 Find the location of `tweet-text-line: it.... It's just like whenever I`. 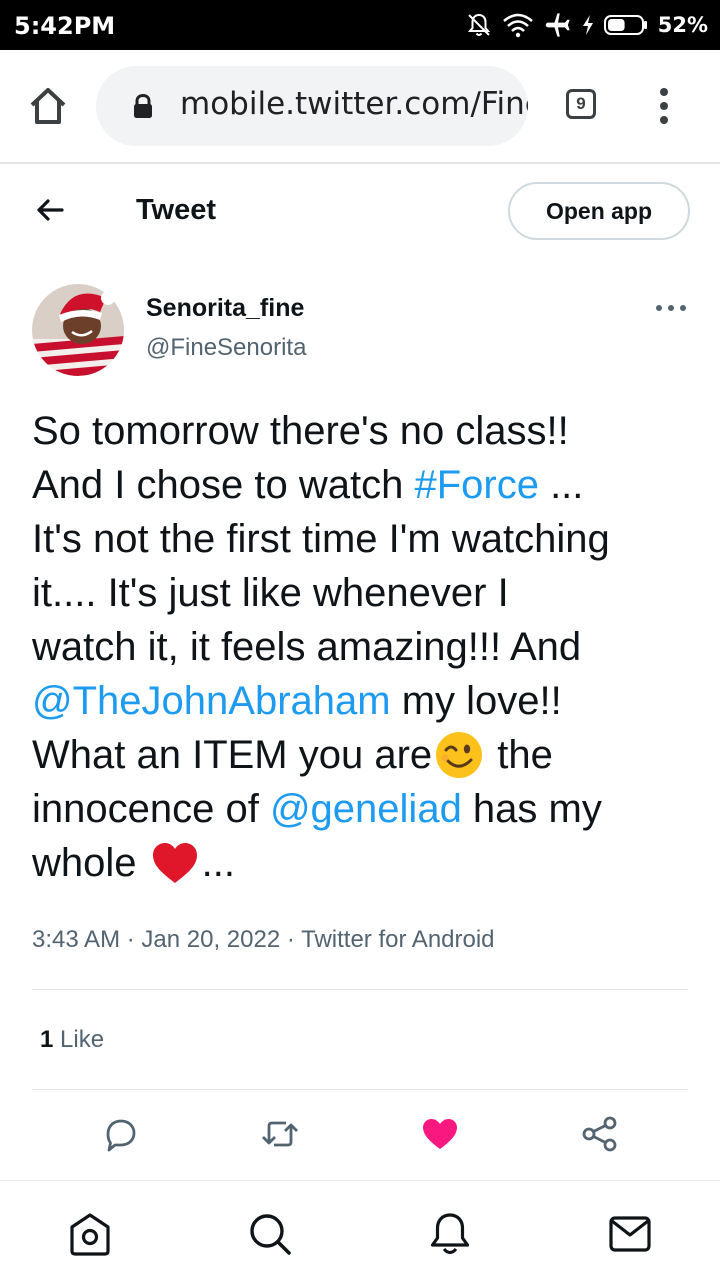

tweet-text-line: it.... It's just like whenever I is located at coordinates (365, 593).